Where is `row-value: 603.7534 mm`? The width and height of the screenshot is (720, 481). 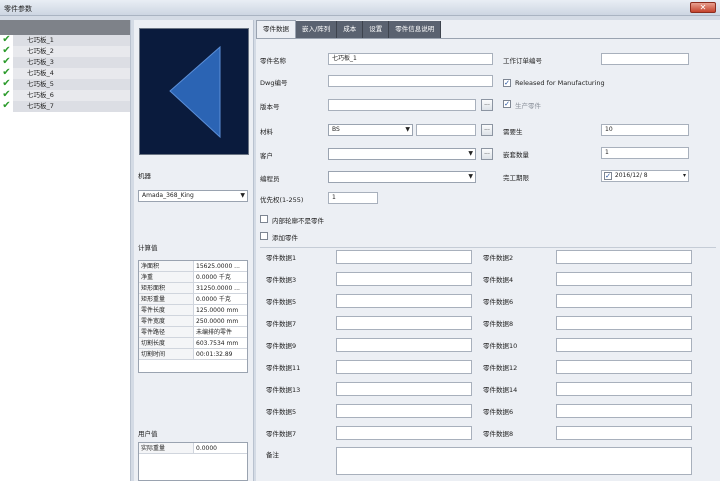
row-value: 603.7534 mm is located at coordinates (217, 343).